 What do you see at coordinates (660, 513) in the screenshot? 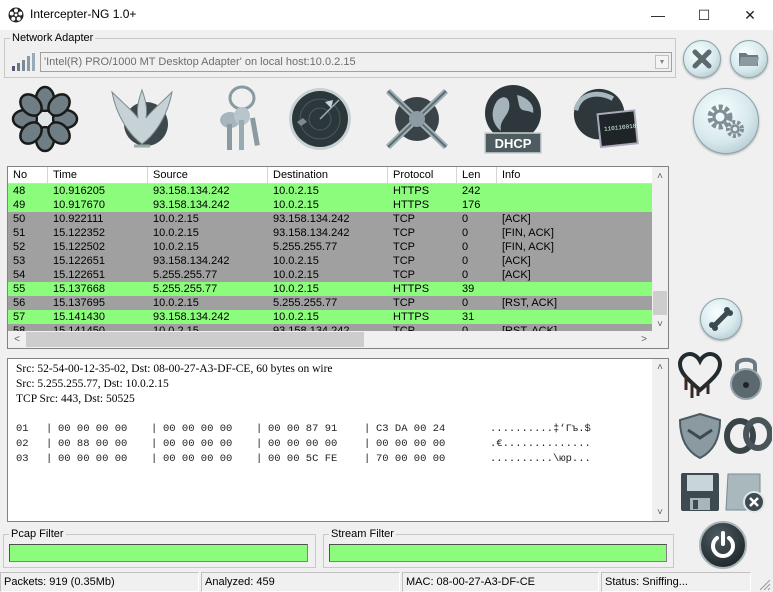
I see `detail-scroll-down-icon: ˅` at bounding box center [660, 513].